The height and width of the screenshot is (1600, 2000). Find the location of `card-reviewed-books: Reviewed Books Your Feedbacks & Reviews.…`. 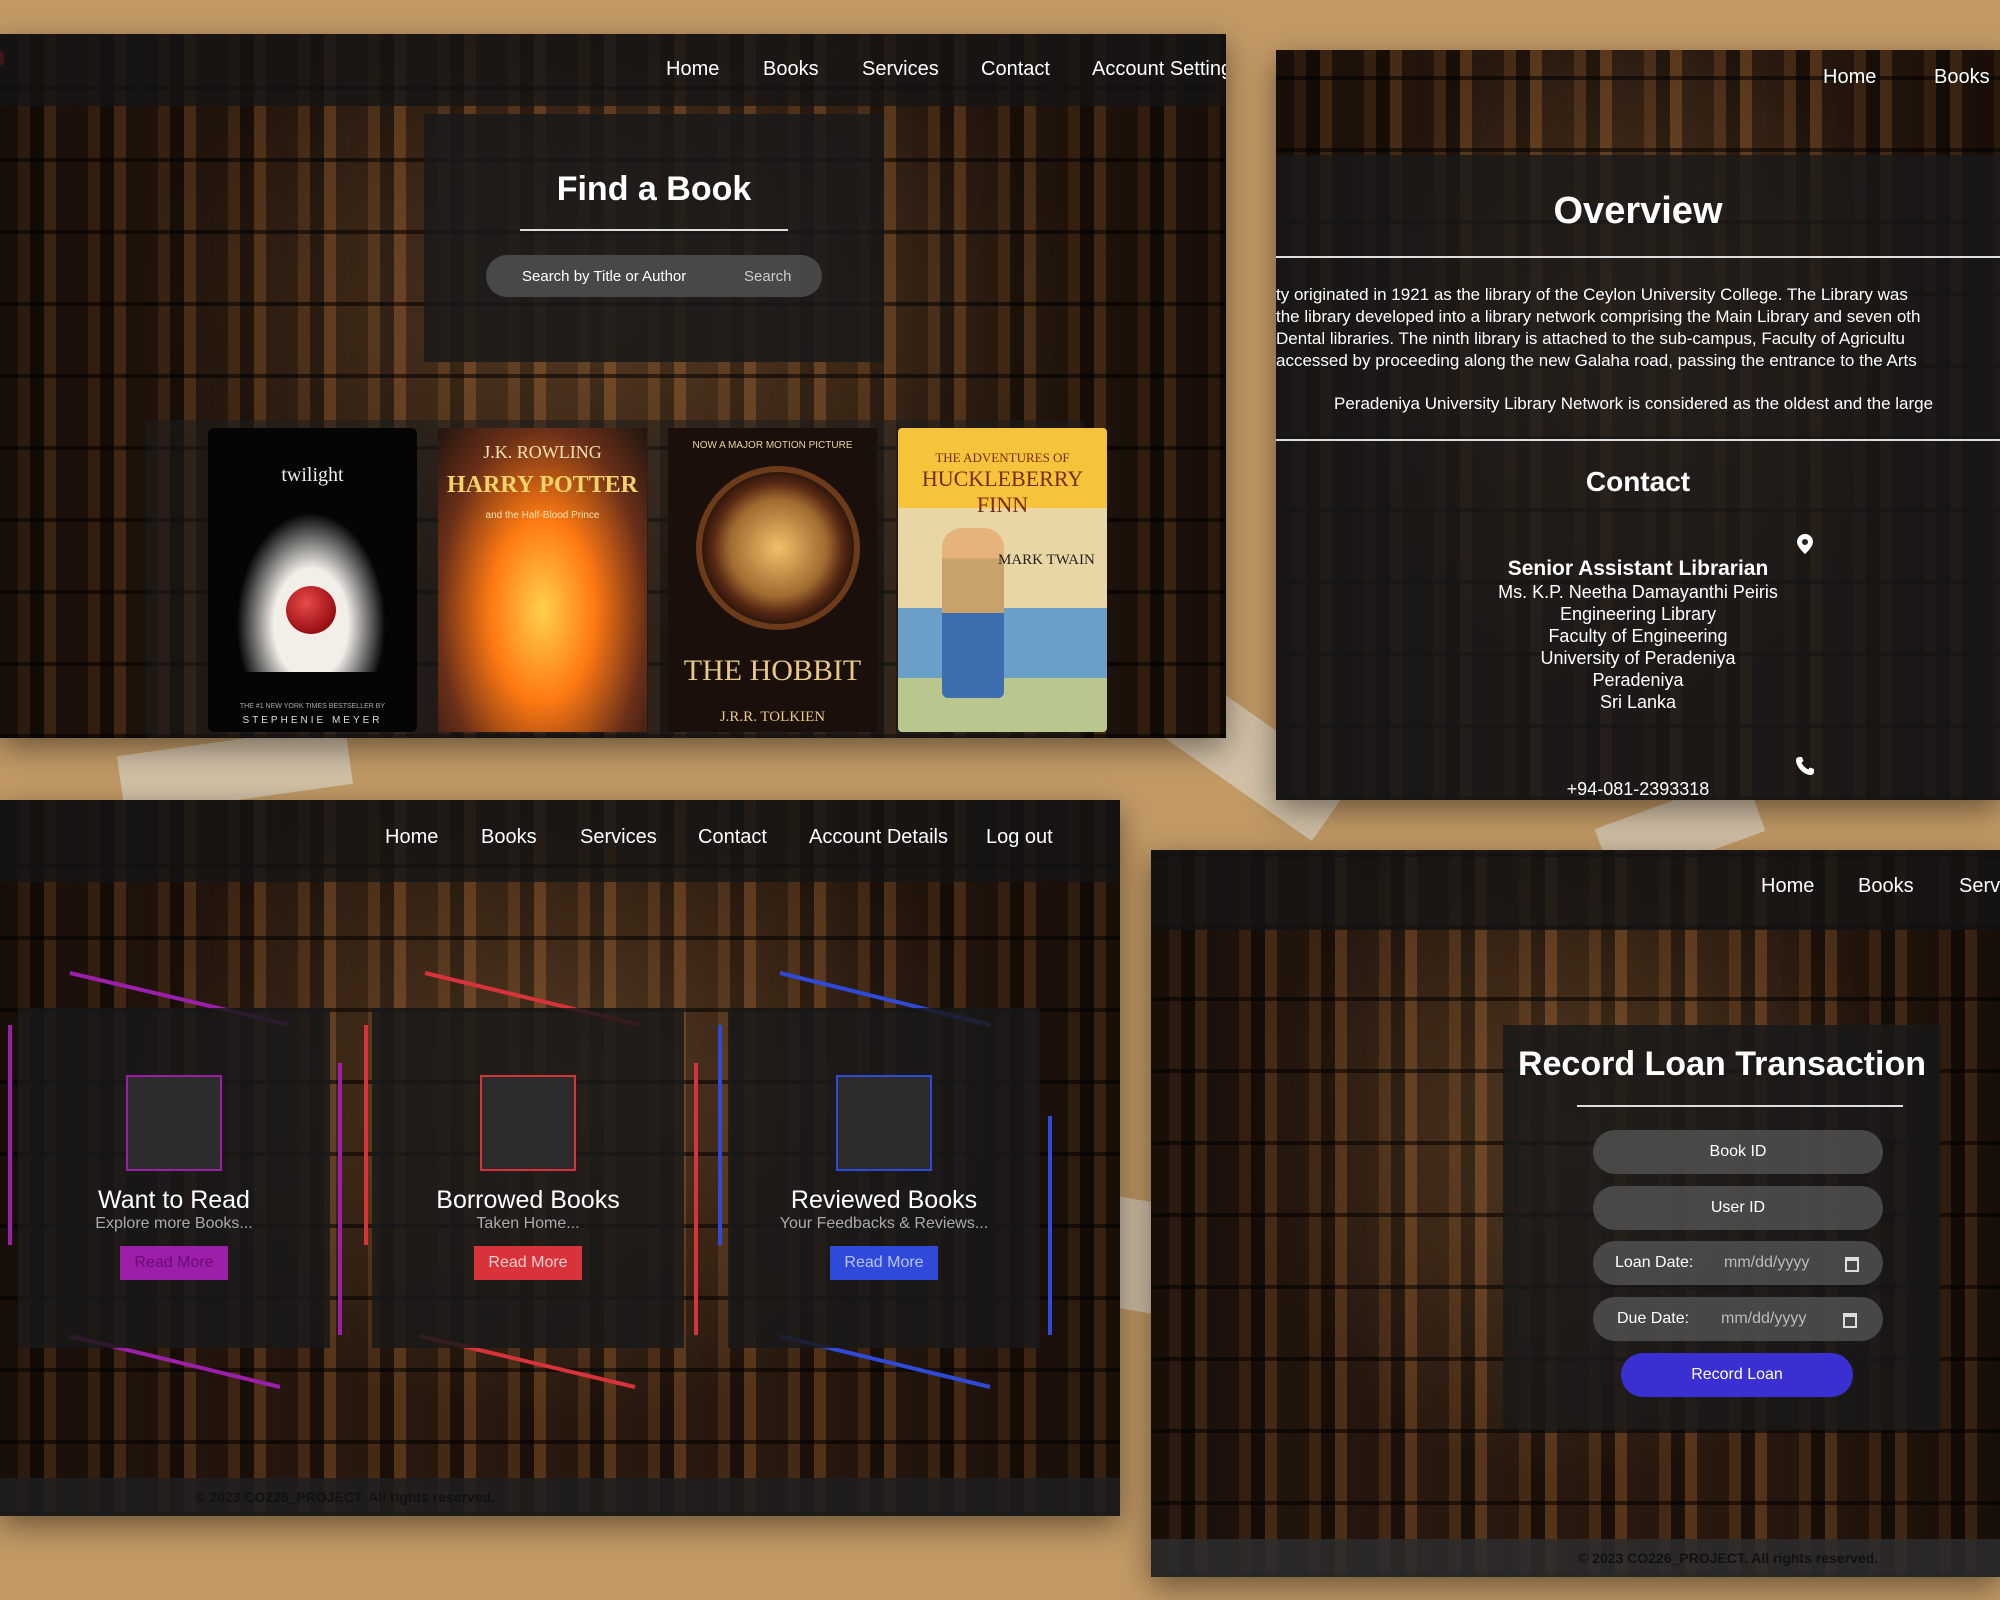

card-reviewed-books: Reviewed Books Your Feedbacks & Reviews.… is located at coordinates (884, 1178).